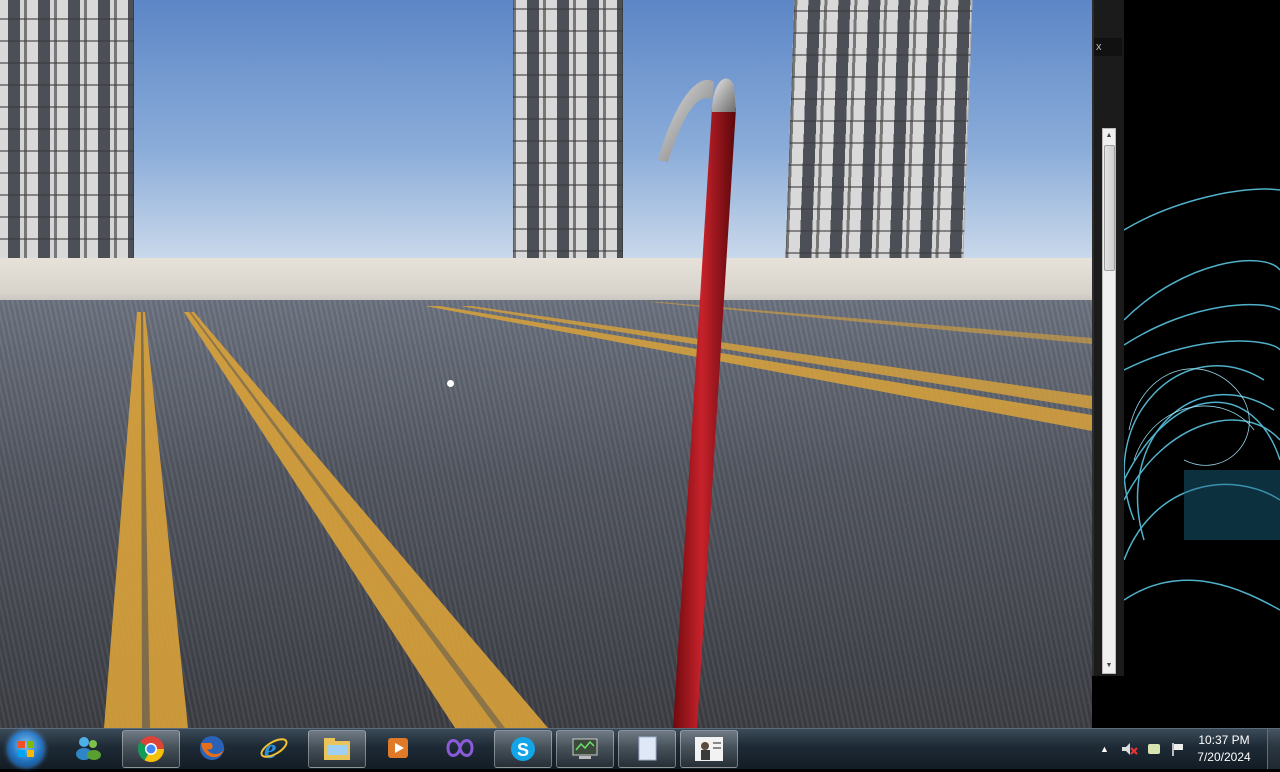  I want to click on taskbar-skype: S, so click(523, 749).